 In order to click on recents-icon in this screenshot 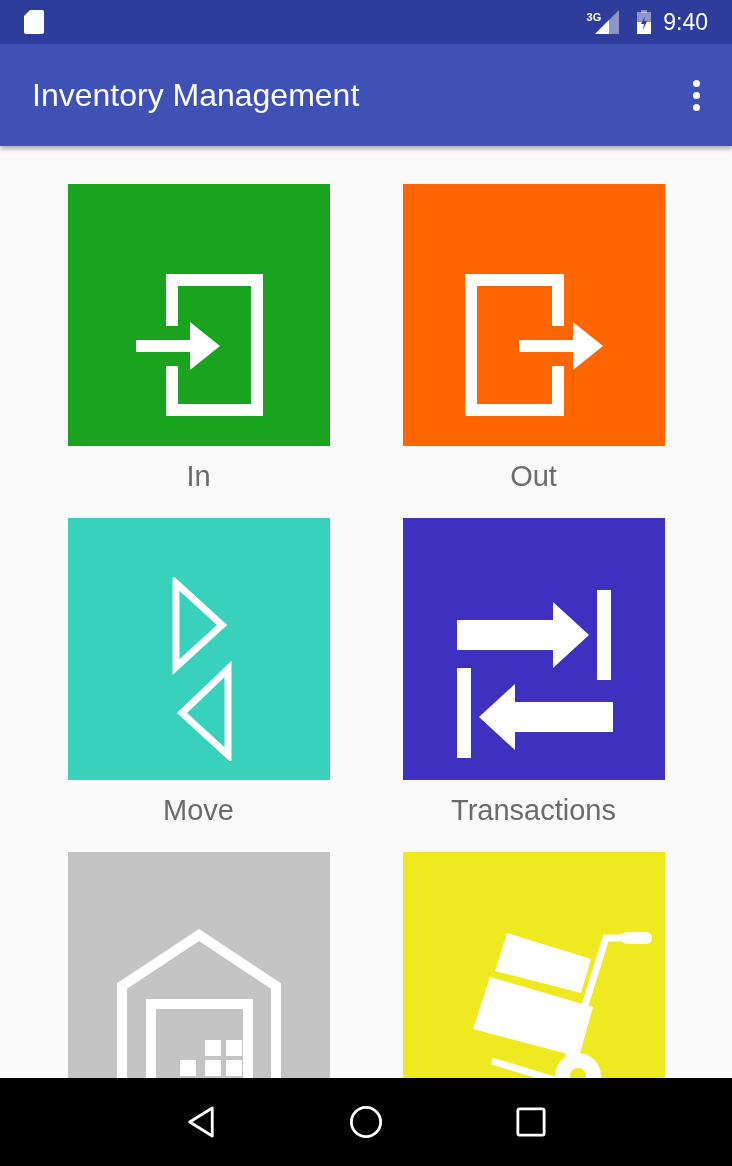, I will do `click(530, 1122)`.